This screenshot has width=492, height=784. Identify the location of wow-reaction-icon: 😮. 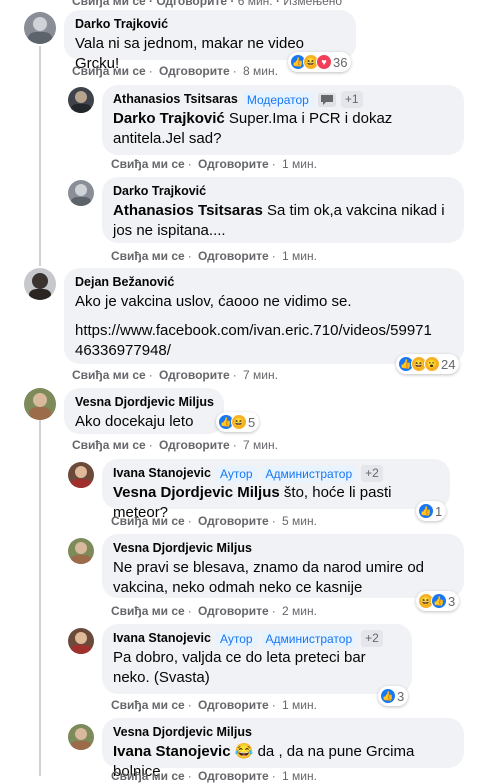
(432, 364).